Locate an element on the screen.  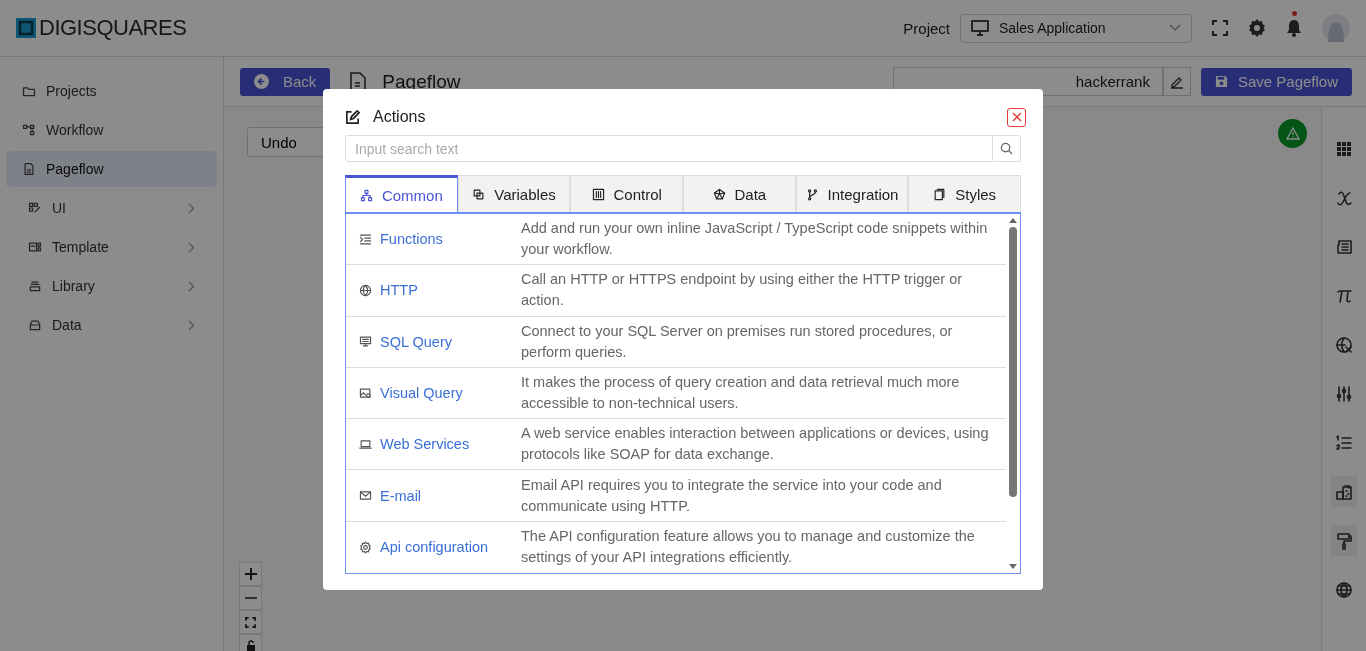
close-button is located at coordinates (1016, 117).